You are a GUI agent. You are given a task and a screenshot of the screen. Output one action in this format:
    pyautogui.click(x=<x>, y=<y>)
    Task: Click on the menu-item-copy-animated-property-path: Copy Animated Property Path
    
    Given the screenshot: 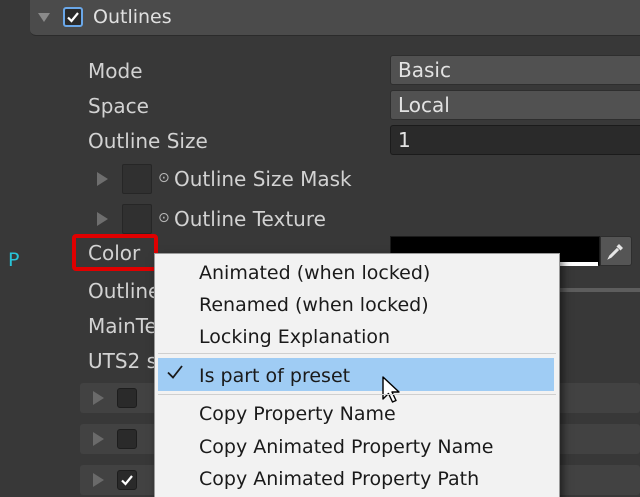 What is the action you would take?
    pyautogui.click(x=339, y=479)
    